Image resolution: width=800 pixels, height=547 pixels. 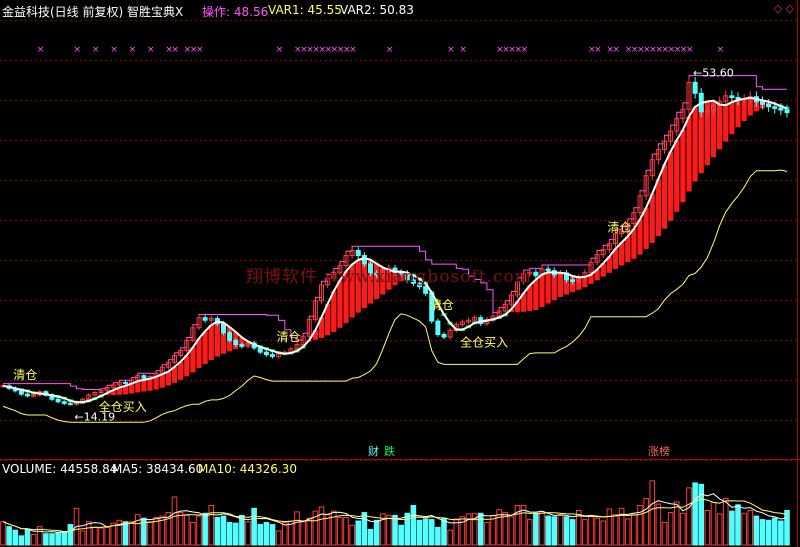 I want to click on chart-title: 金益科技(日线 前复权) 智胜宝典X, so click(x=93, y=12).